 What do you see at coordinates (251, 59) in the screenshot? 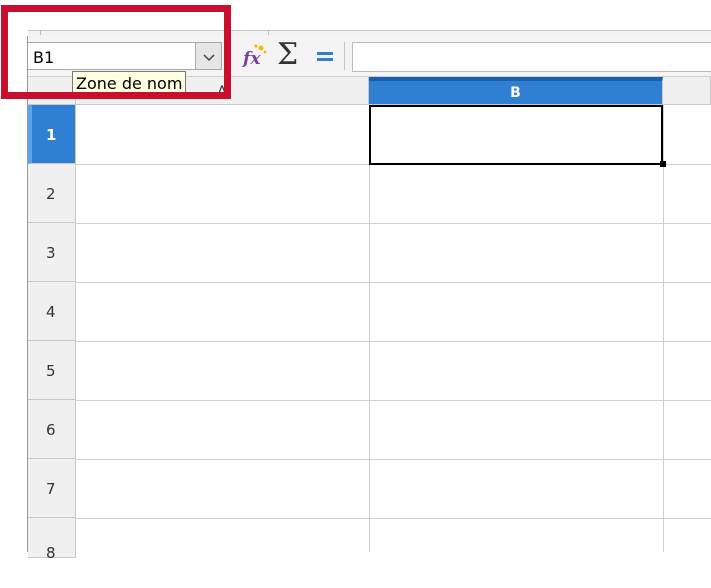
I see `svg-text: fx` at bounding box center [251, 59].